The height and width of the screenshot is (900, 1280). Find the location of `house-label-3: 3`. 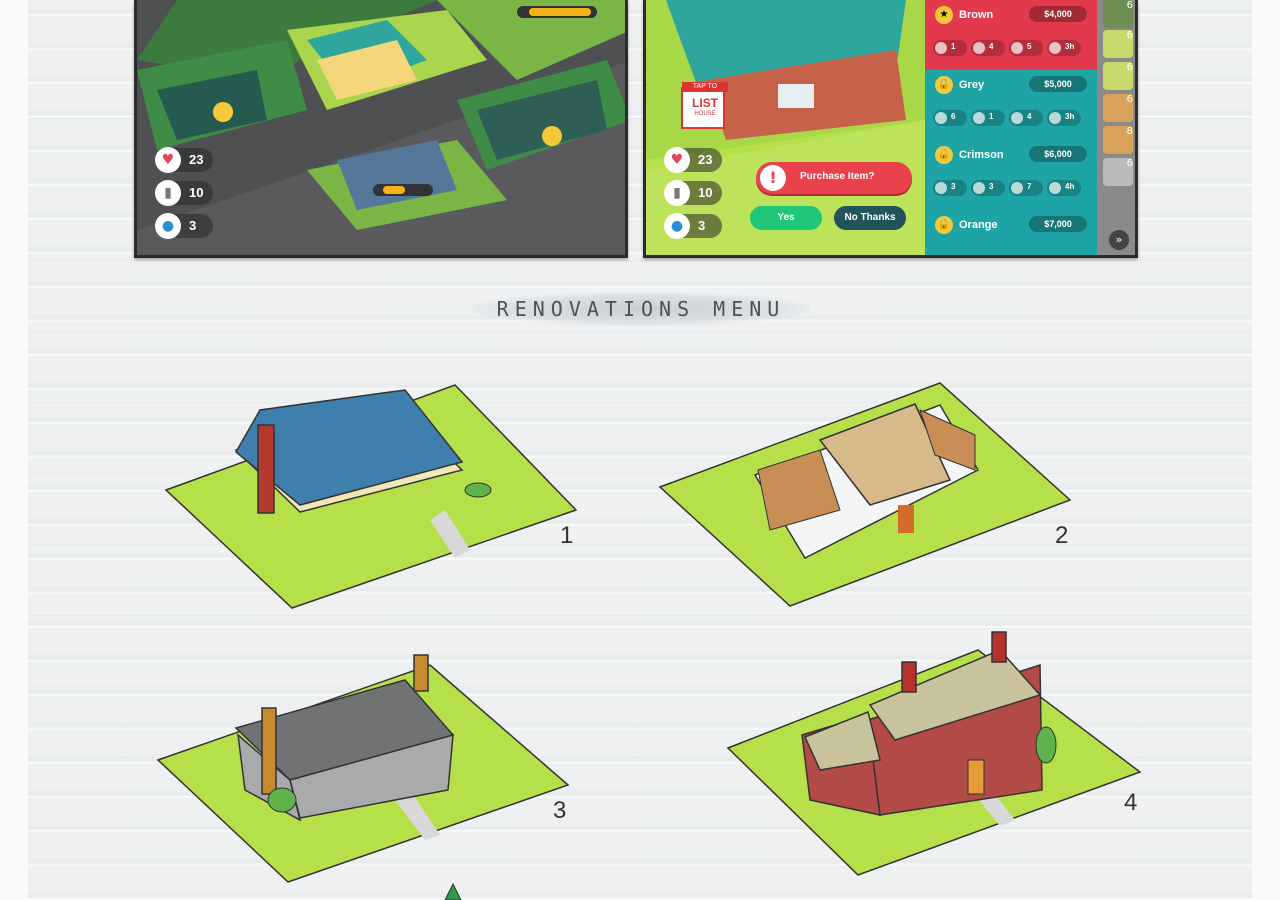

house-label-3: 3 is located at coordinates (560, 810).